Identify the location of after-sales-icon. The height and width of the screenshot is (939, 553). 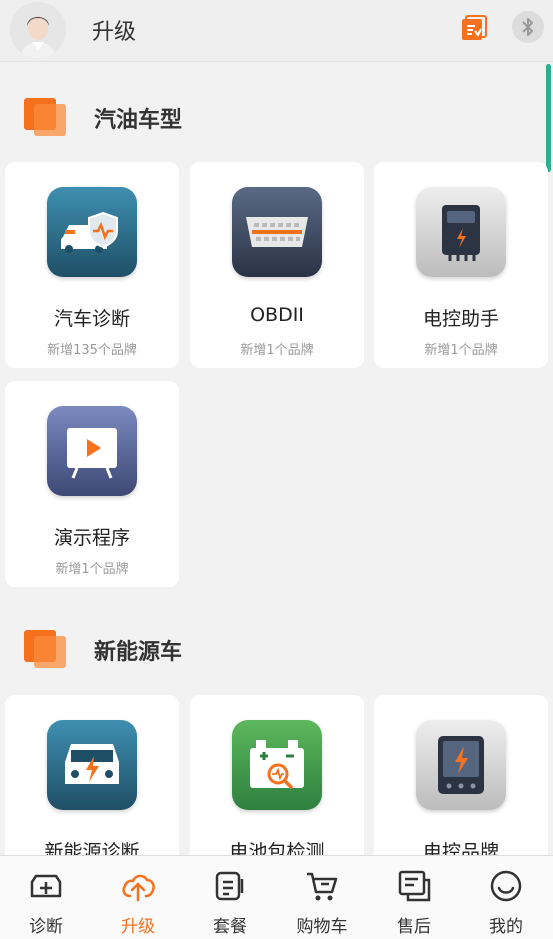
(414, 886).